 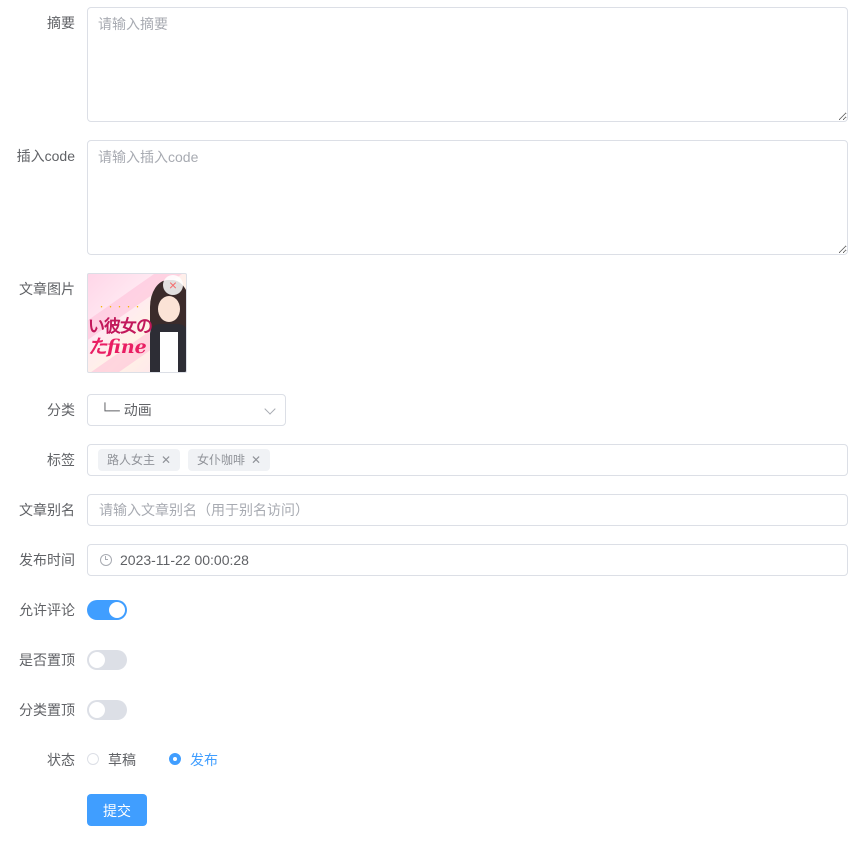 I want to click on code-textarea, so click(x=467, y=197).